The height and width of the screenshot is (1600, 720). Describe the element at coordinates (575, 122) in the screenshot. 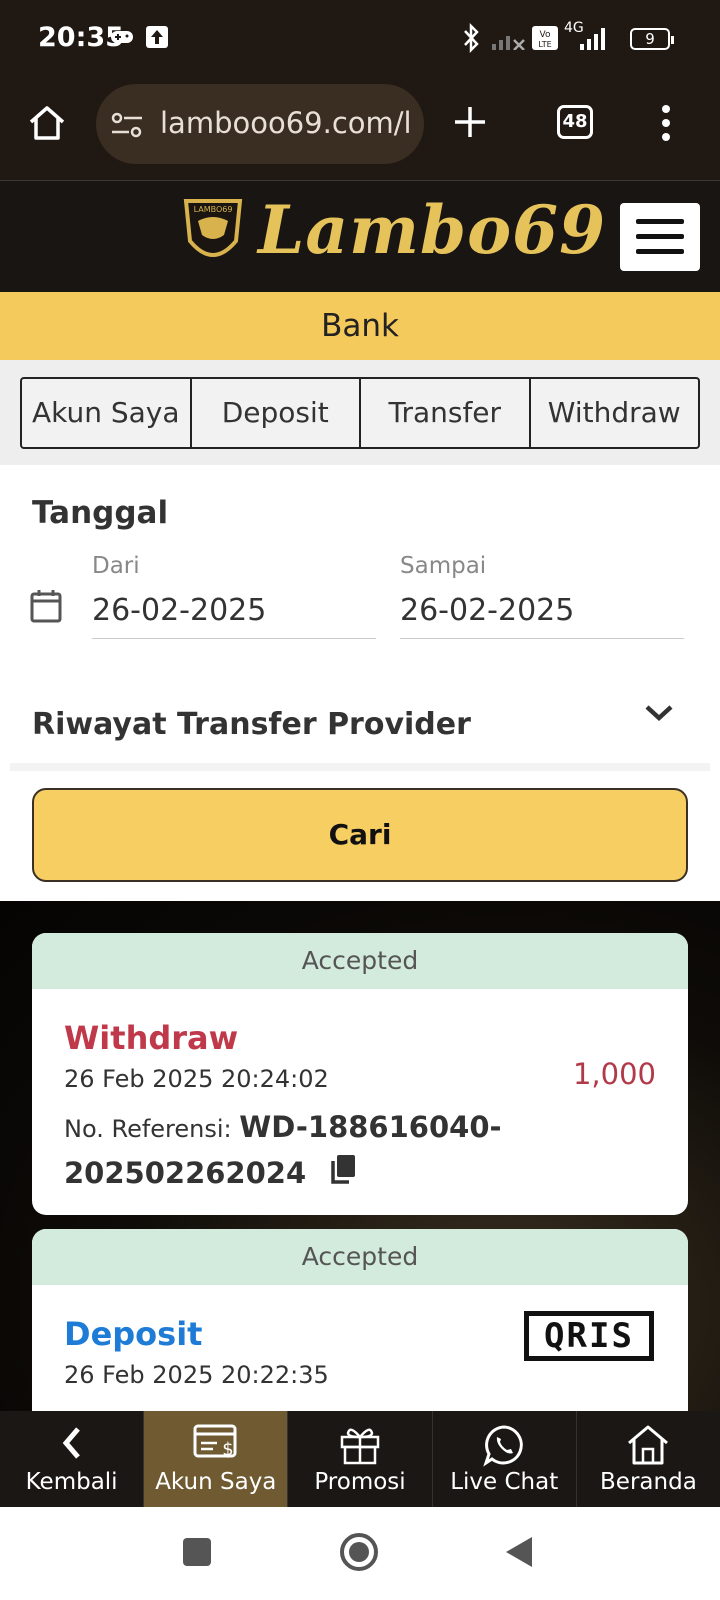

I see `tab-switcher-button: 48` at that location.